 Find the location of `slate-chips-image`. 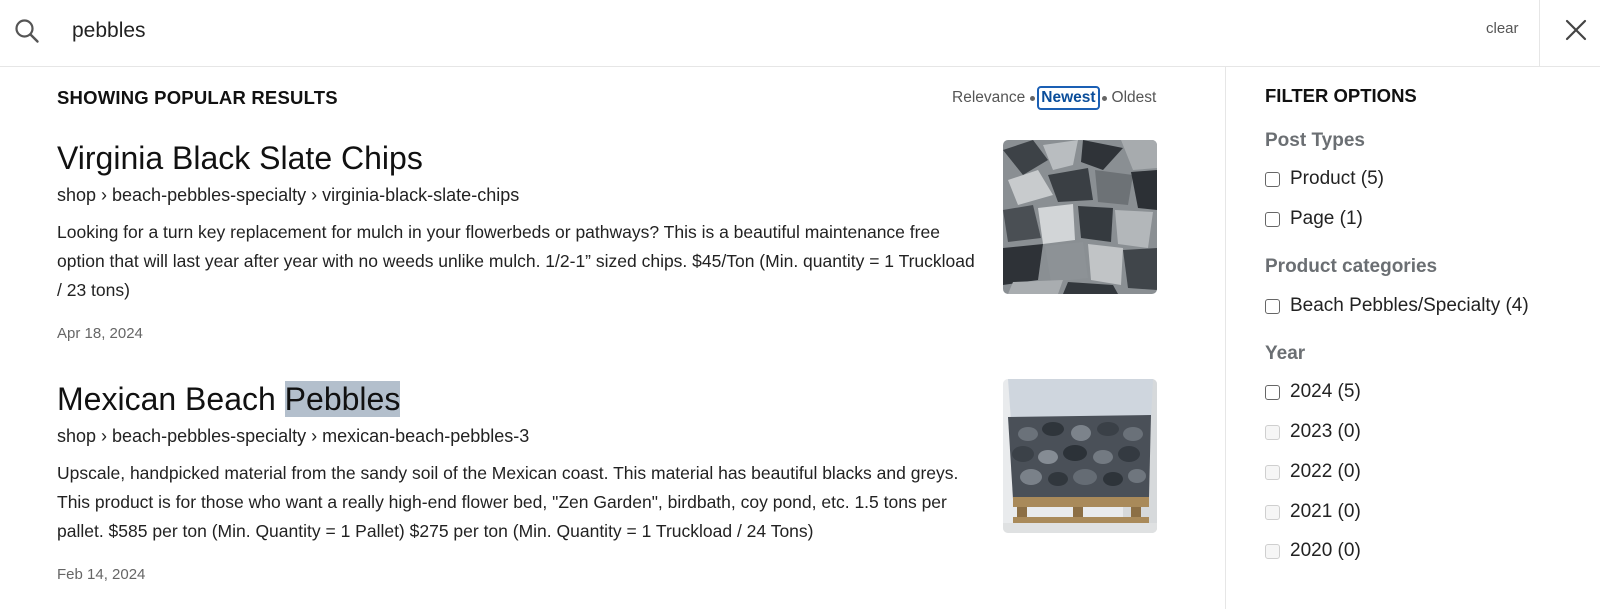

slate-chips-image is located at coordinates (1080, 217).